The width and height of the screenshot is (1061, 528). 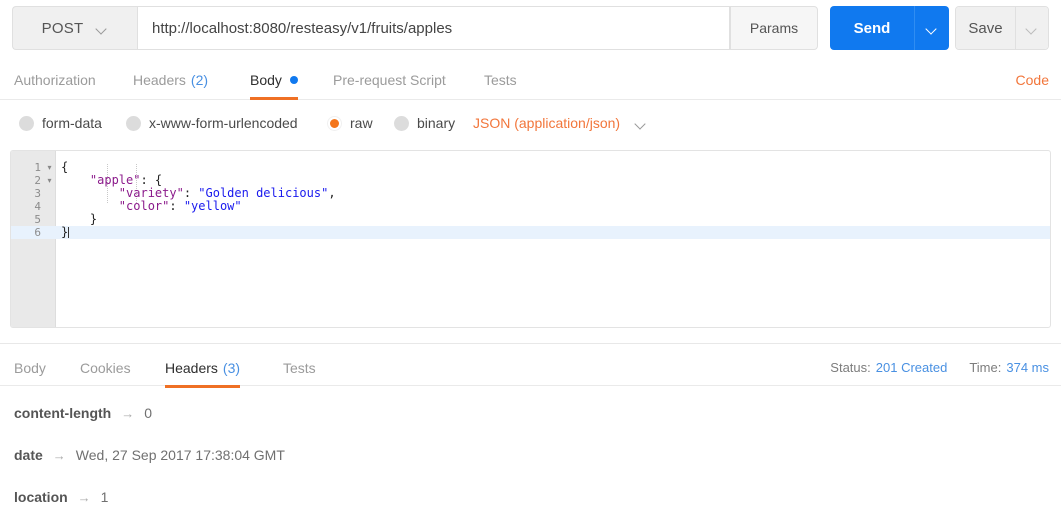 What do you see at coordinates (985, 367) in the screenshot?
I see `time-label: Time:` at bounding box center [985, 367].